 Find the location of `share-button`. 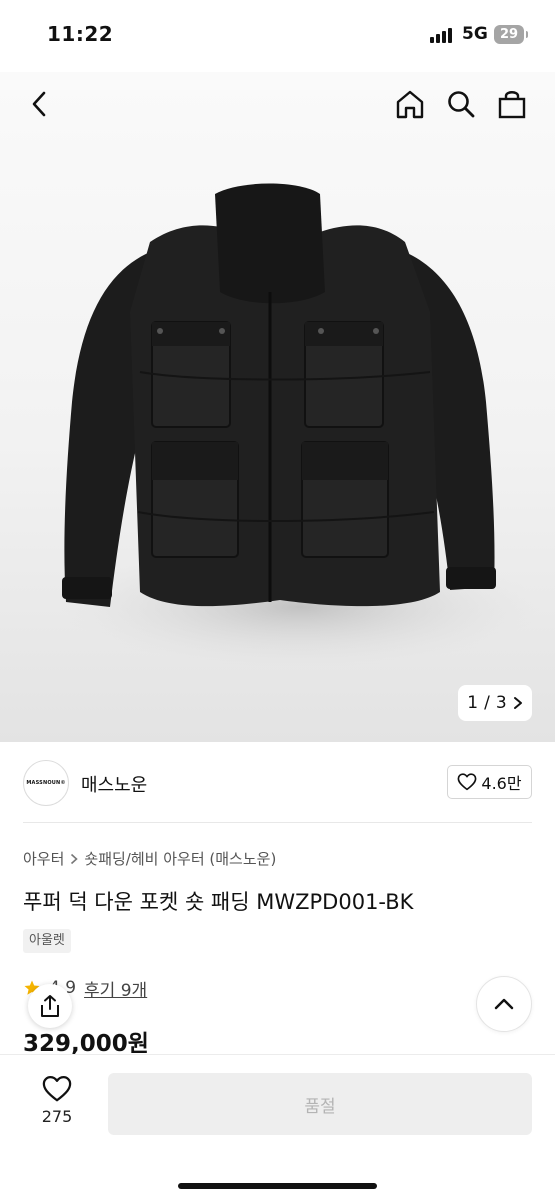

share-button is located at coordinates (50, 1006).